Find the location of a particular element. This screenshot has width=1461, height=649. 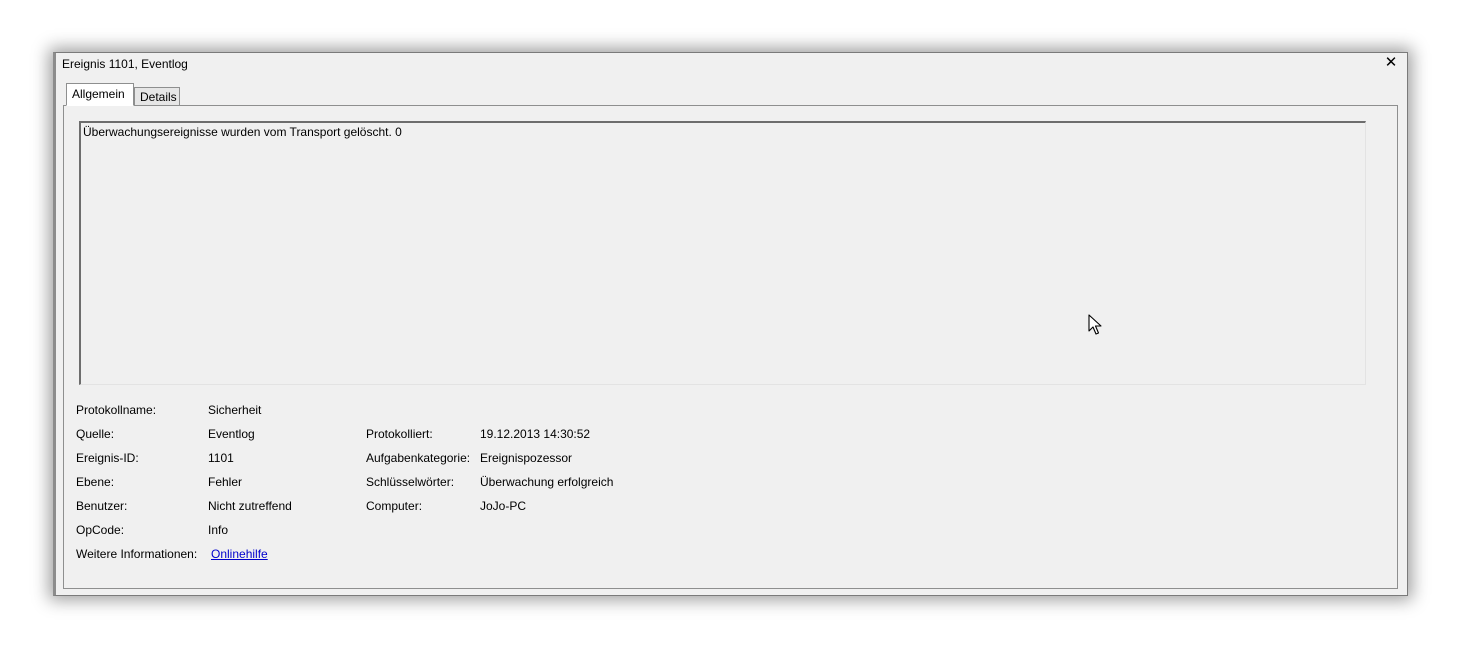

label-opcode: OpCode: is located at coordinates (100, 530).